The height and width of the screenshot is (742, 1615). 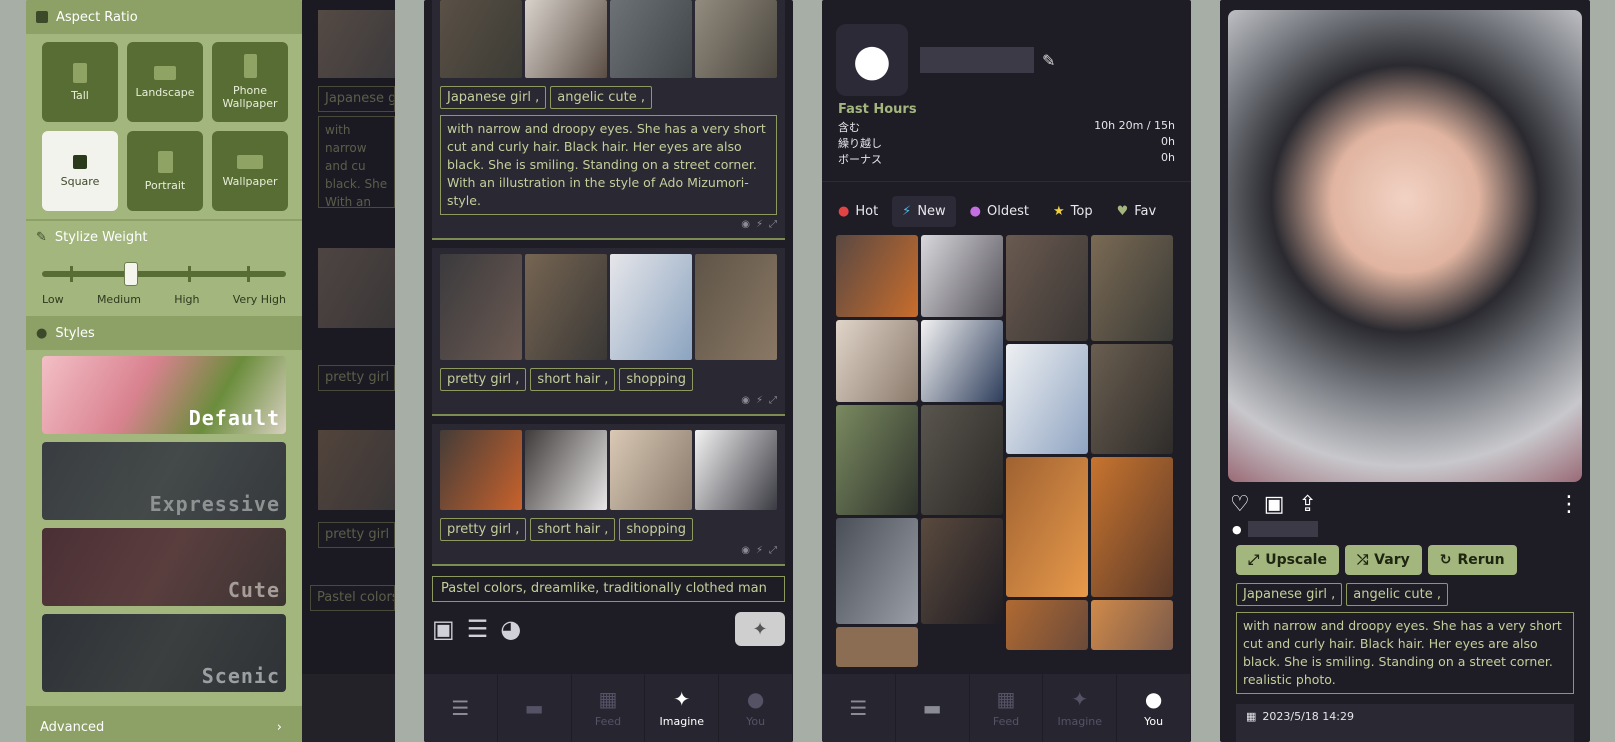 I want to click on styles-list: Default Expressive Cute Scenic, so click(x=164, y=528).